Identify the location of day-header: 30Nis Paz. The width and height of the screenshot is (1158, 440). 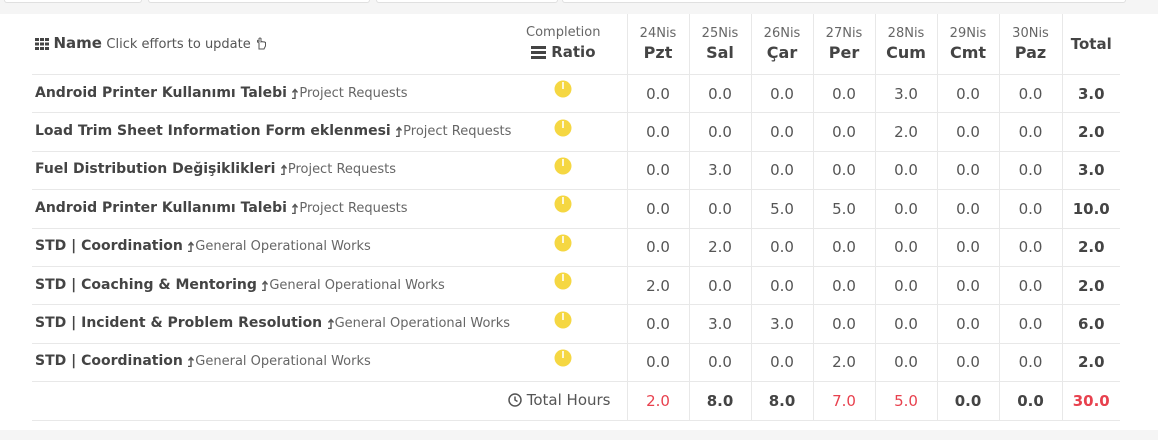
(1030, 44).